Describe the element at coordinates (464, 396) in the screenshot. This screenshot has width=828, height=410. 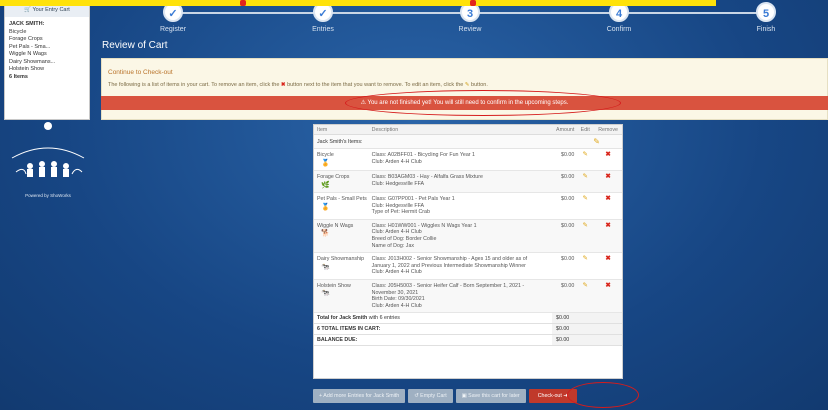
I see `save-icon: ▣` at that location.